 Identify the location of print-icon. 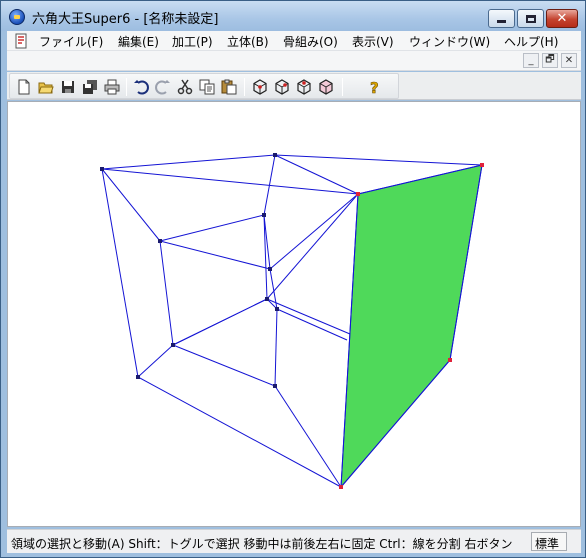
(112, 87).